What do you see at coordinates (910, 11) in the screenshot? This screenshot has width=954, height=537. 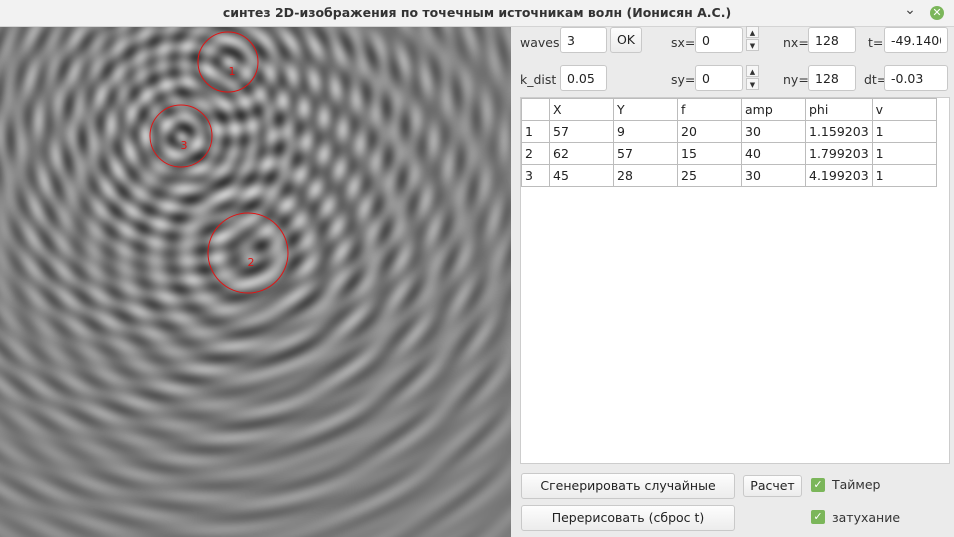 I see `minimize-icon: ⌄` at bounding box center [910, 11].